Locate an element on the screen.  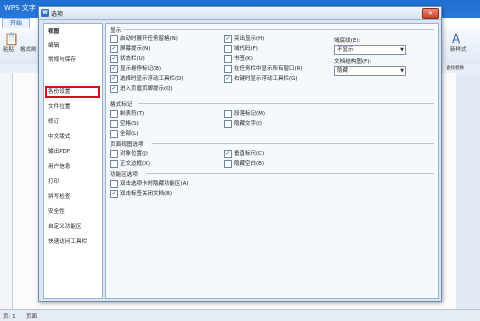
nav-item-view: 视图 is located at coordinates (73, 32).